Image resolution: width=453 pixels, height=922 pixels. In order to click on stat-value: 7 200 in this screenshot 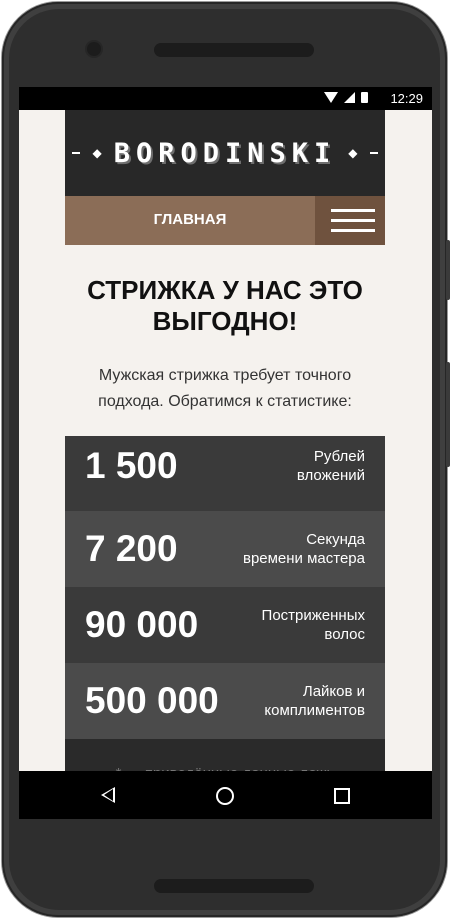, I will do `click(131, 548)`.